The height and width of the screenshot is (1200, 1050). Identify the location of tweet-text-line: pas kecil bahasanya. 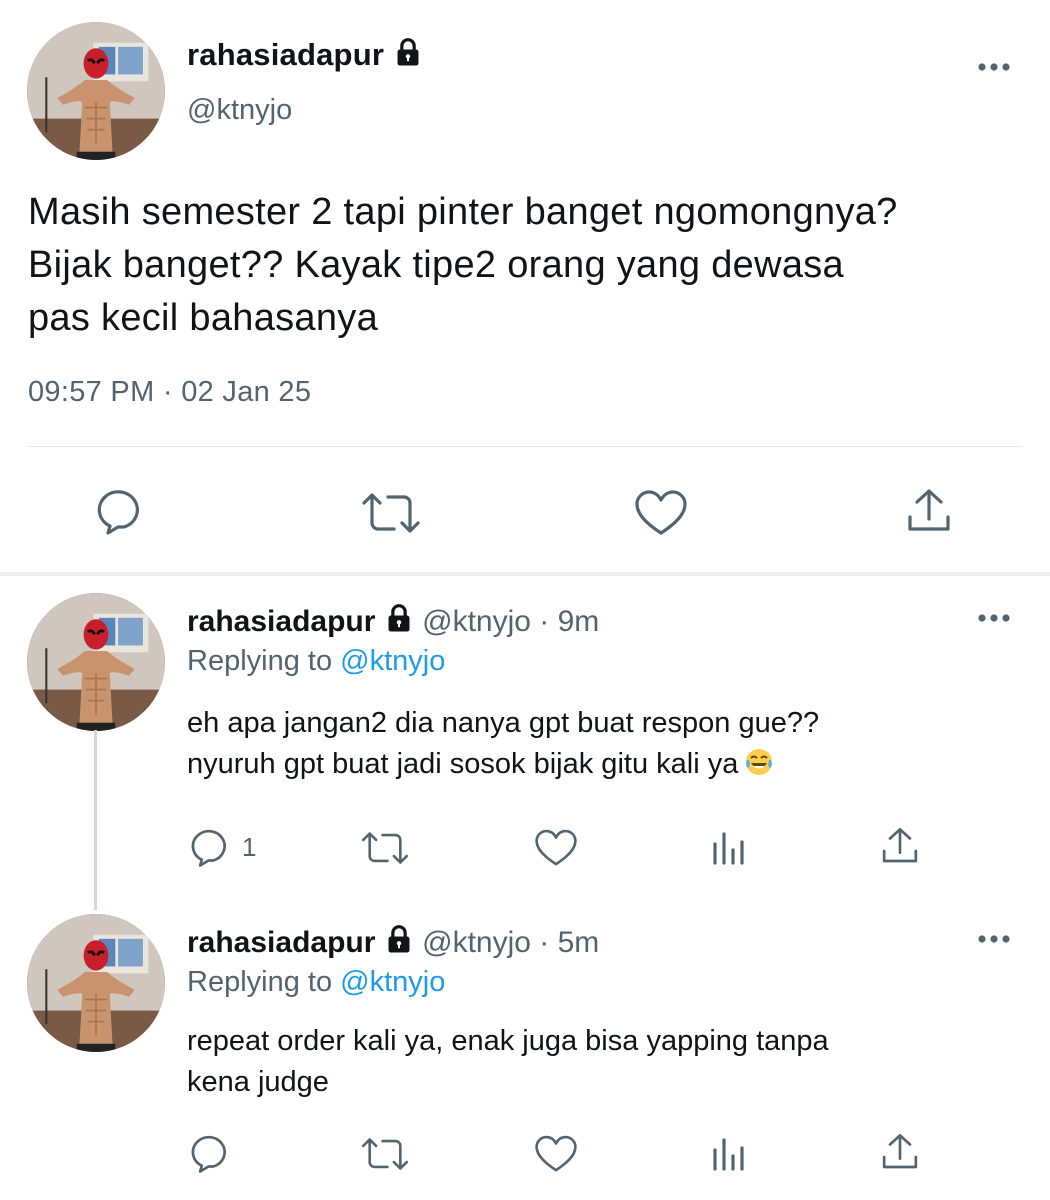
(203, 318).